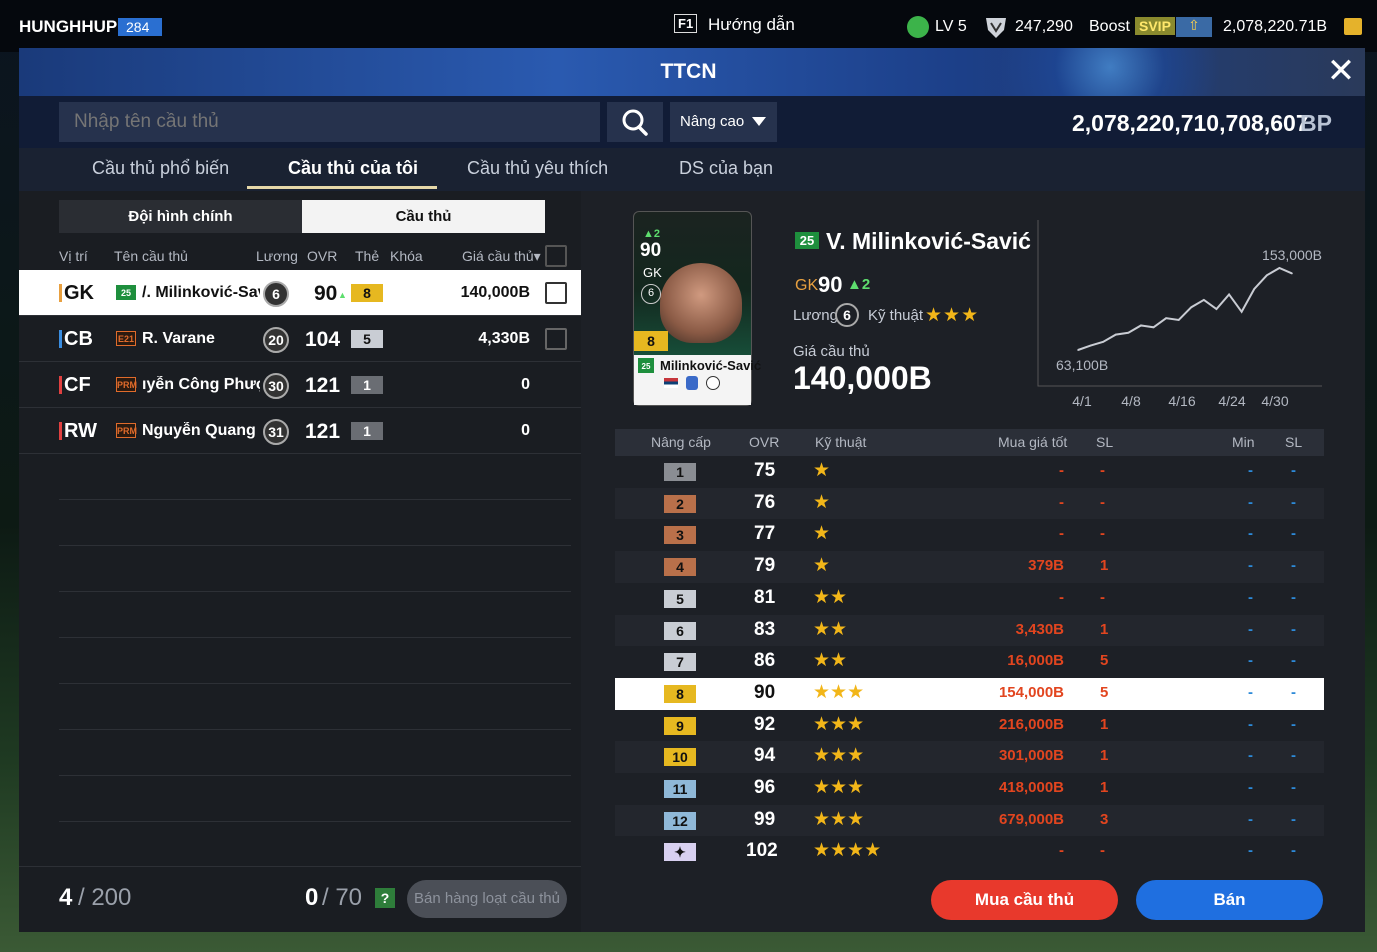  Describe the element at coordinates (996, 28) in the screenshot. I see `shield-icon` at that location.